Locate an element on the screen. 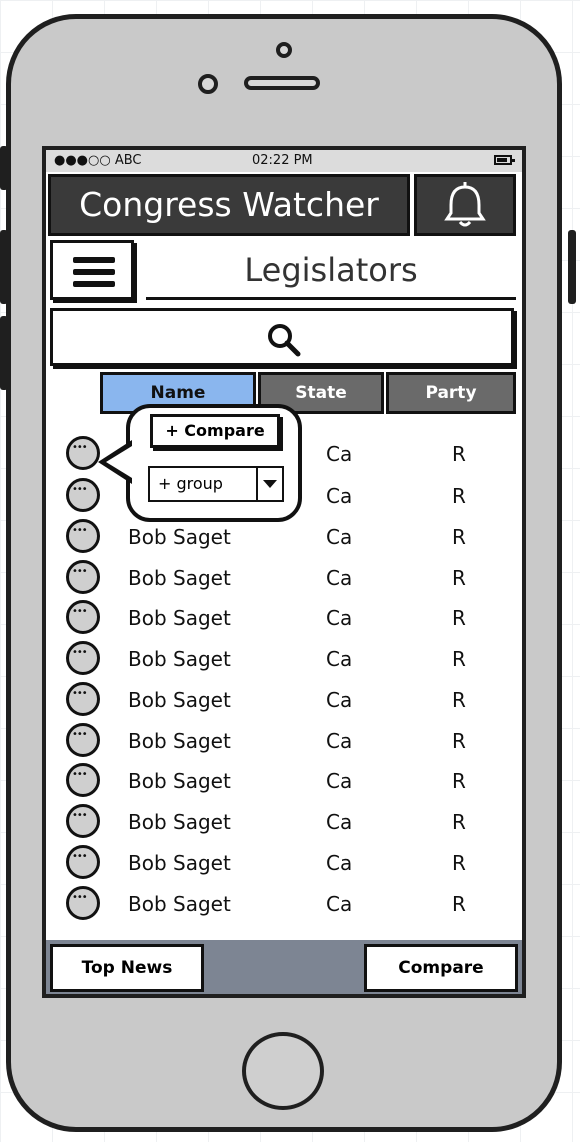 This screenshot has width=580, height=1142. app-title: Congress Watcher is located at coordinates (229, 205).